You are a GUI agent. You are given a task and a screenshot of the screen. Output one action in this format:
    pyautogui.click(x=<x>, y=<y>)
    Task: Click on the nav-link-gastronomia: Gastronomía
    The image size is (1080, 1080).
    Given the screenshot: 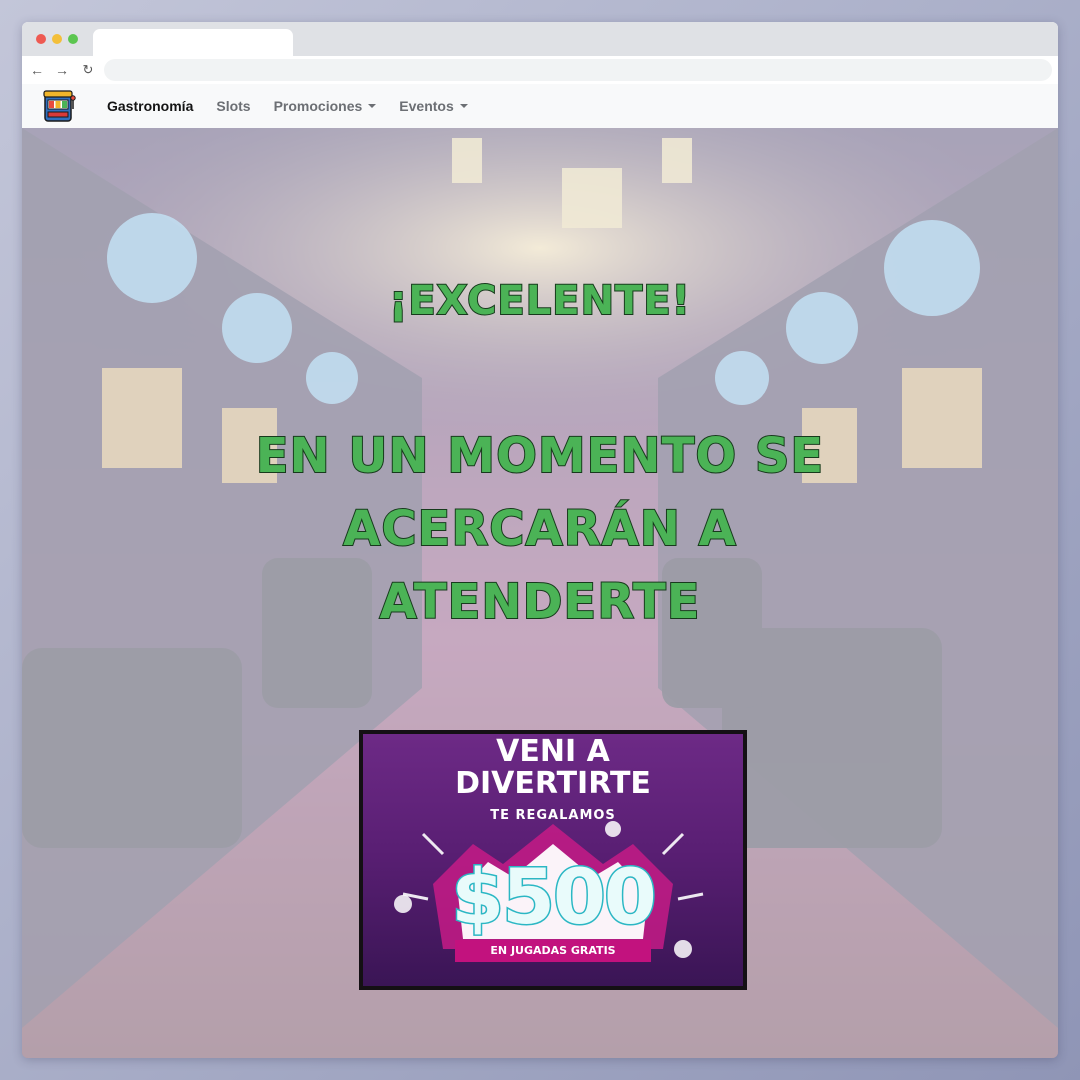 What is the action you would take?
    pyautogui.click(x=150, y=106)
    